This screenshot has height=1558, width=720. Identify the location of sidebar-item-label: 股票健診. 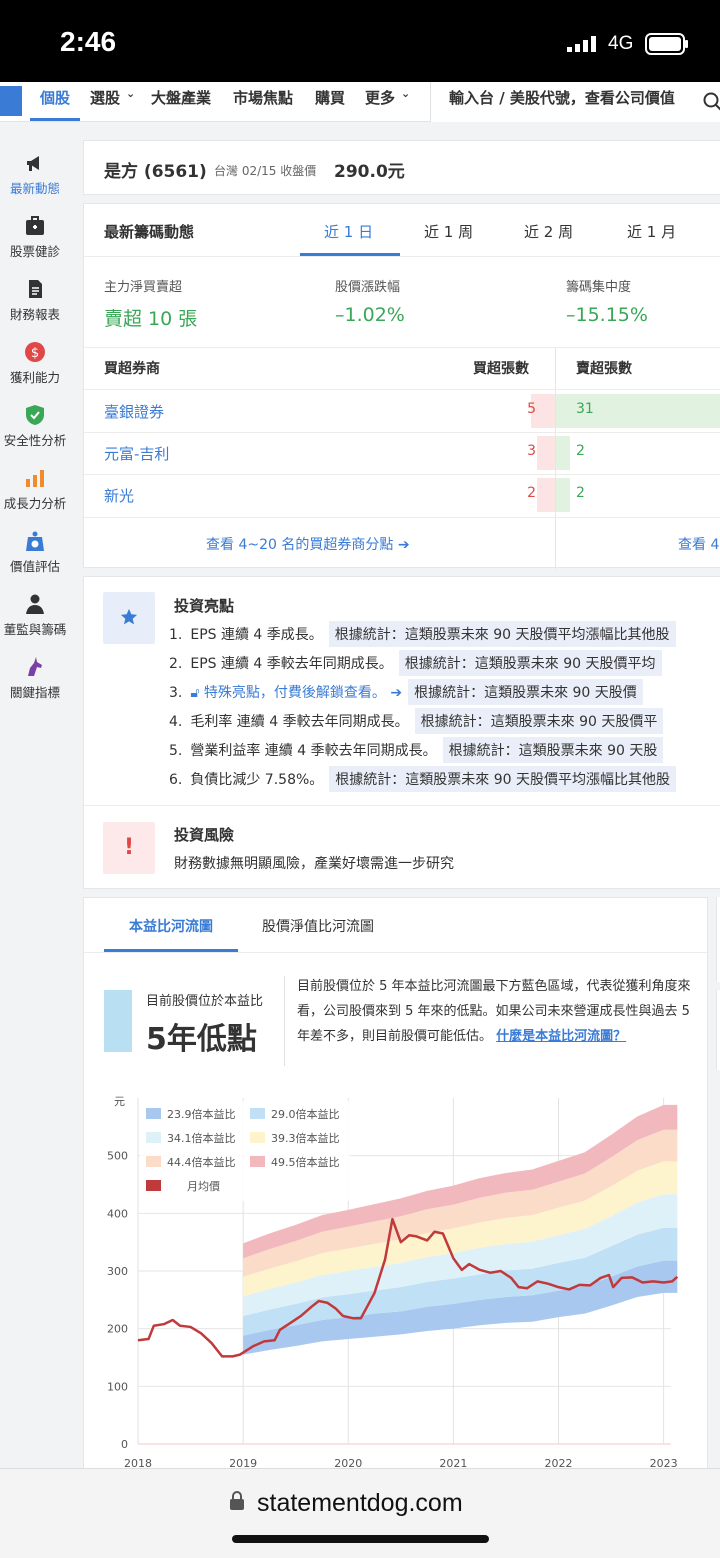
(34, 251).